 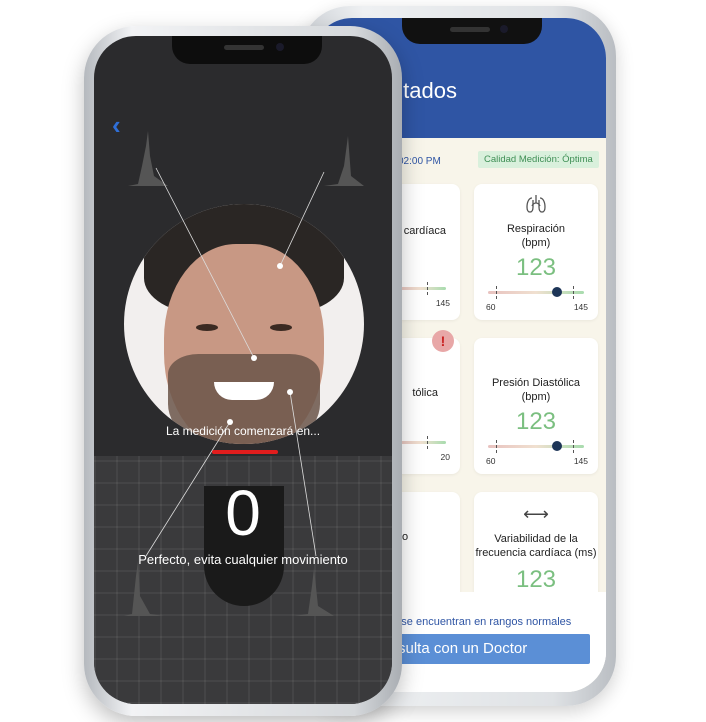 What do you see at coordinates (443, 341) in the screenshot?
I see `alert-icon: !` at bounding box center [443, 341].